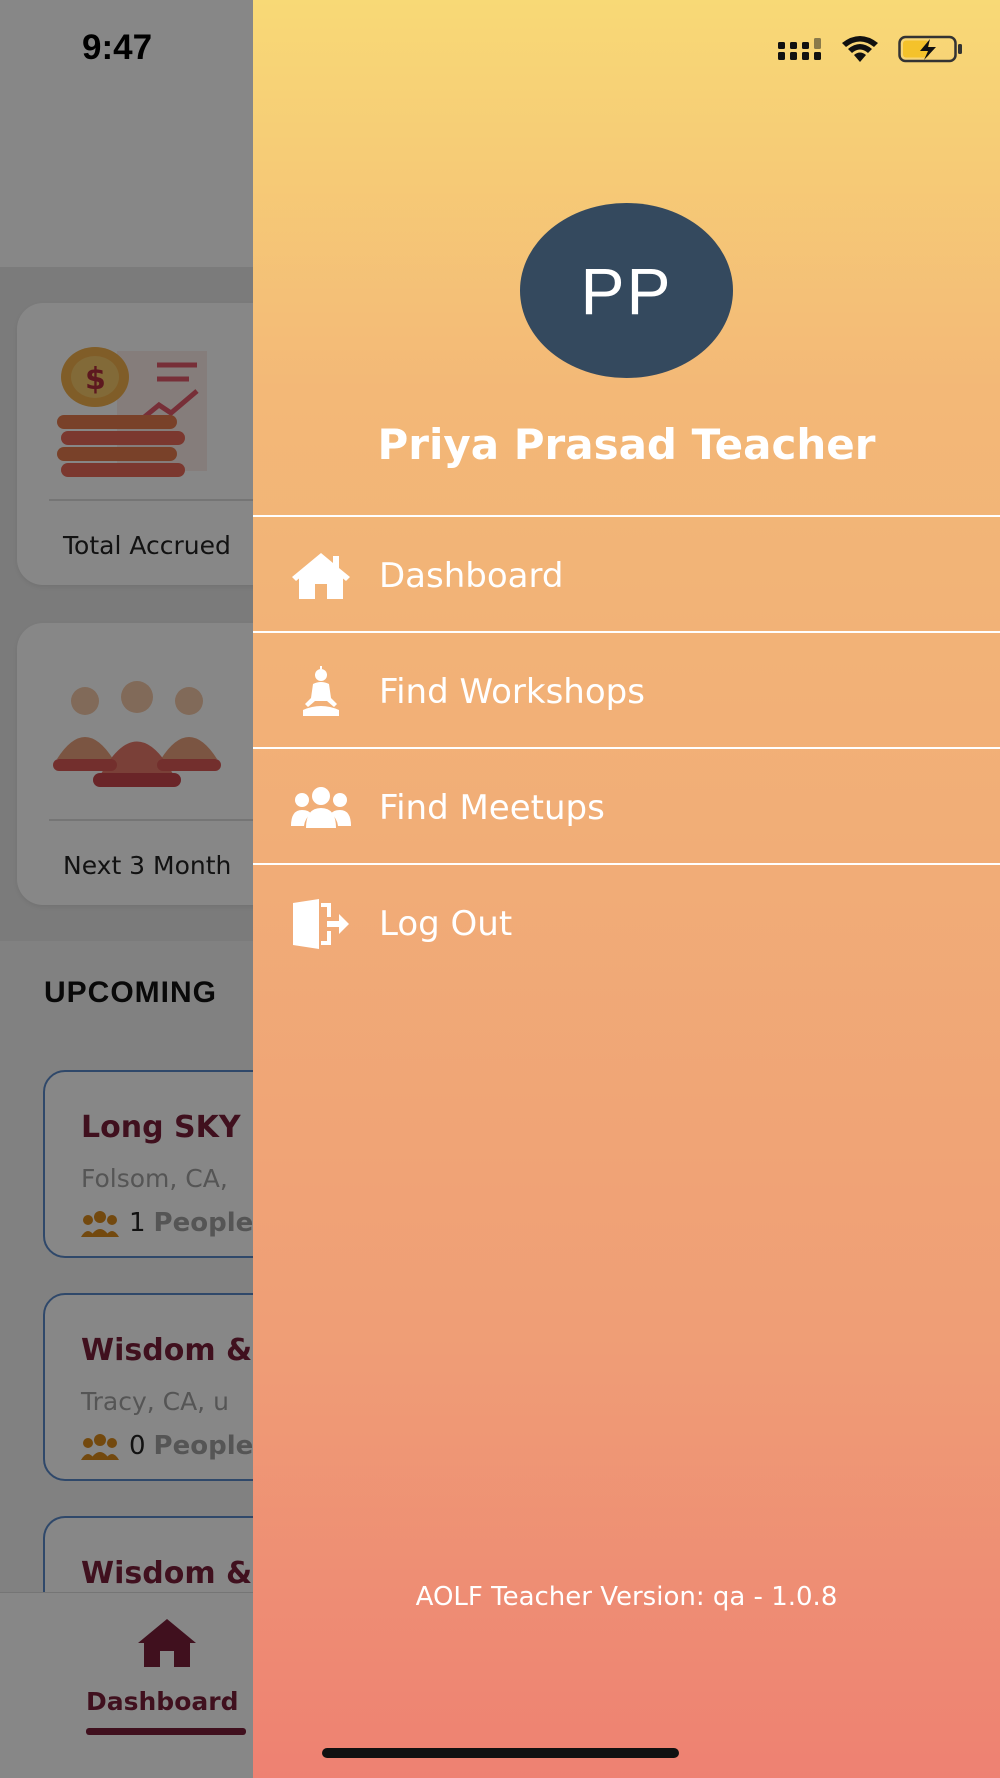 Image resolution: width=1000 pixels, height=1778 pixels. I want to click on status-icons, so click(871, 49).